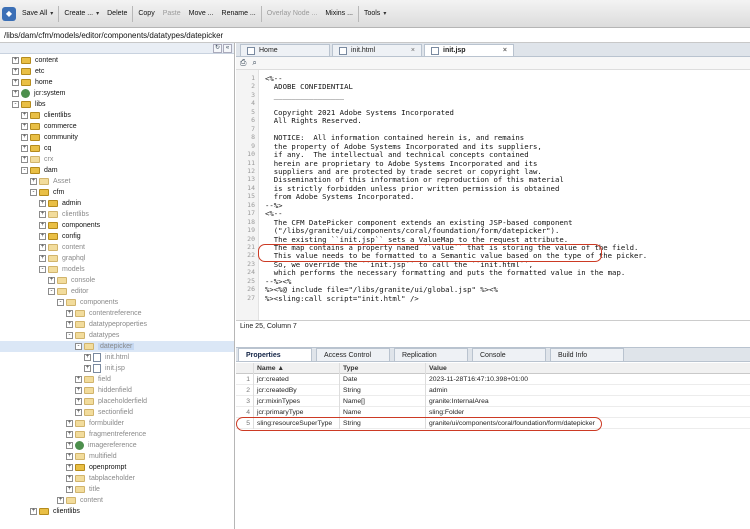  I want to click on tree-item: + formbuilder, so click(117, 423).